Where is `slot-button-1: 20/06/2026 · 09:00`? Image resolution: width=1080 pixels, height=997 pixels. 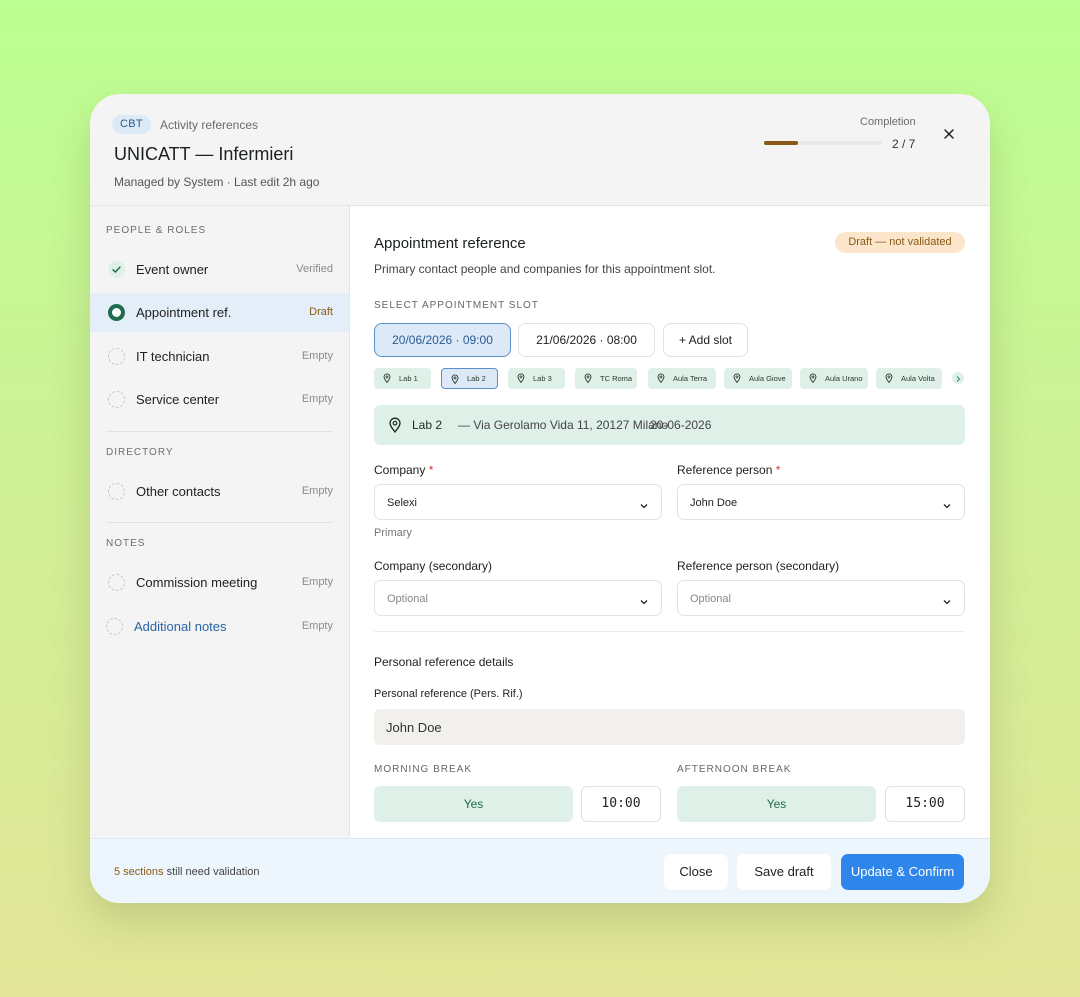 slot-button-1: 20/06/2026 · 09:00 is located at coordinates (442, 340).